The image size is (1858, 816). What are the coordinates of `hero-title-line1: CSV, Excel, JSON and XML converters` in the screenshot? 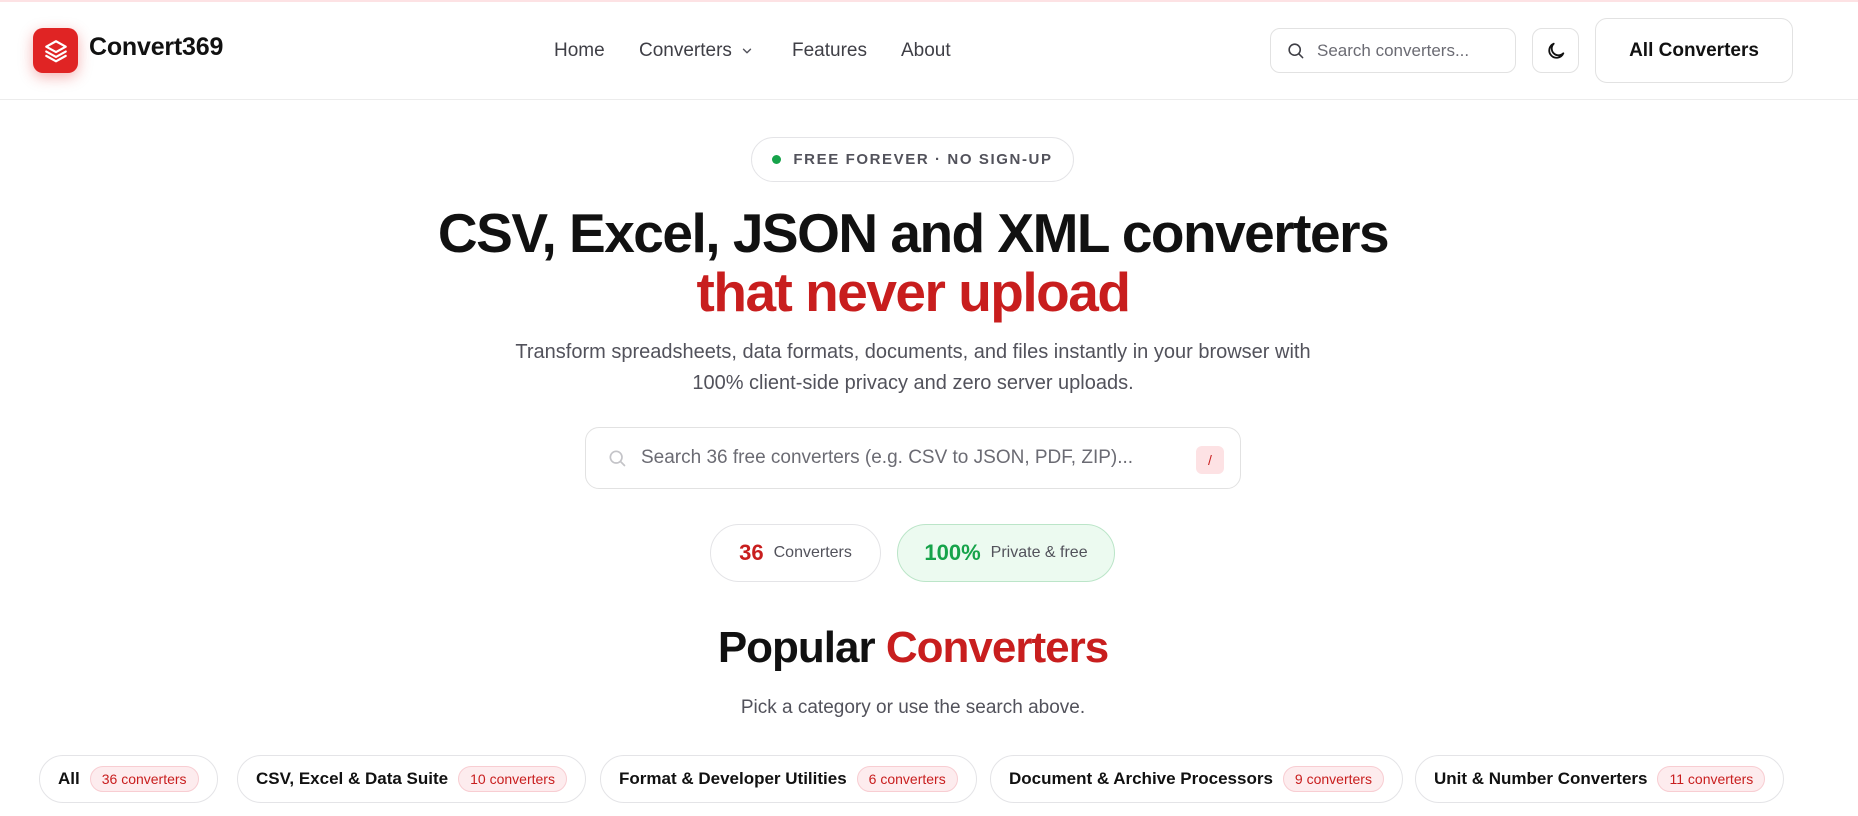 It's located at (913, 233).